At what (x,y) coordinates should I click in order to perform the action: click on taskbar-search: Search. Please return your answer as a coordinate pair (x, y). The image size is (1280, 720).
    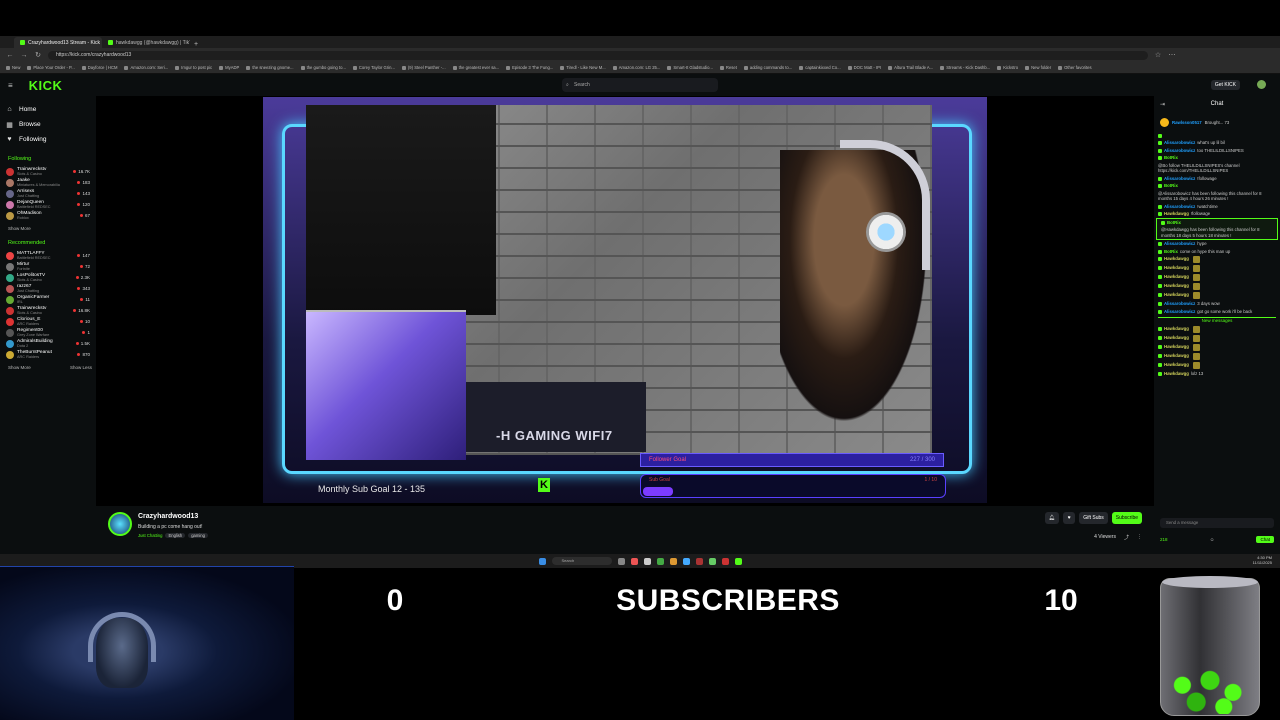
    Looking at the image, I should click on (581, 561).